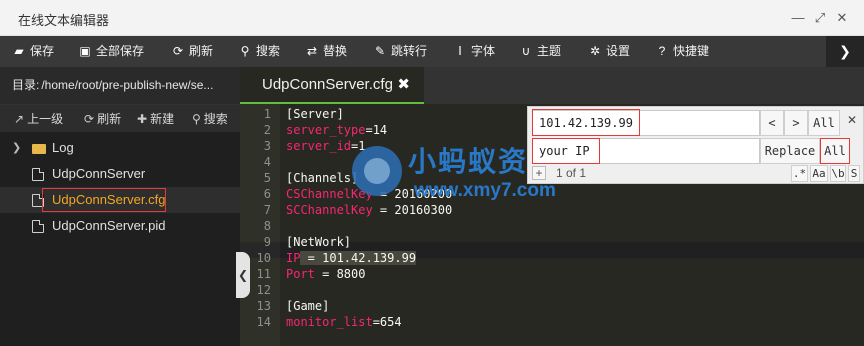  I want to click on save-button: ▰ 保存, so click(33, 51).